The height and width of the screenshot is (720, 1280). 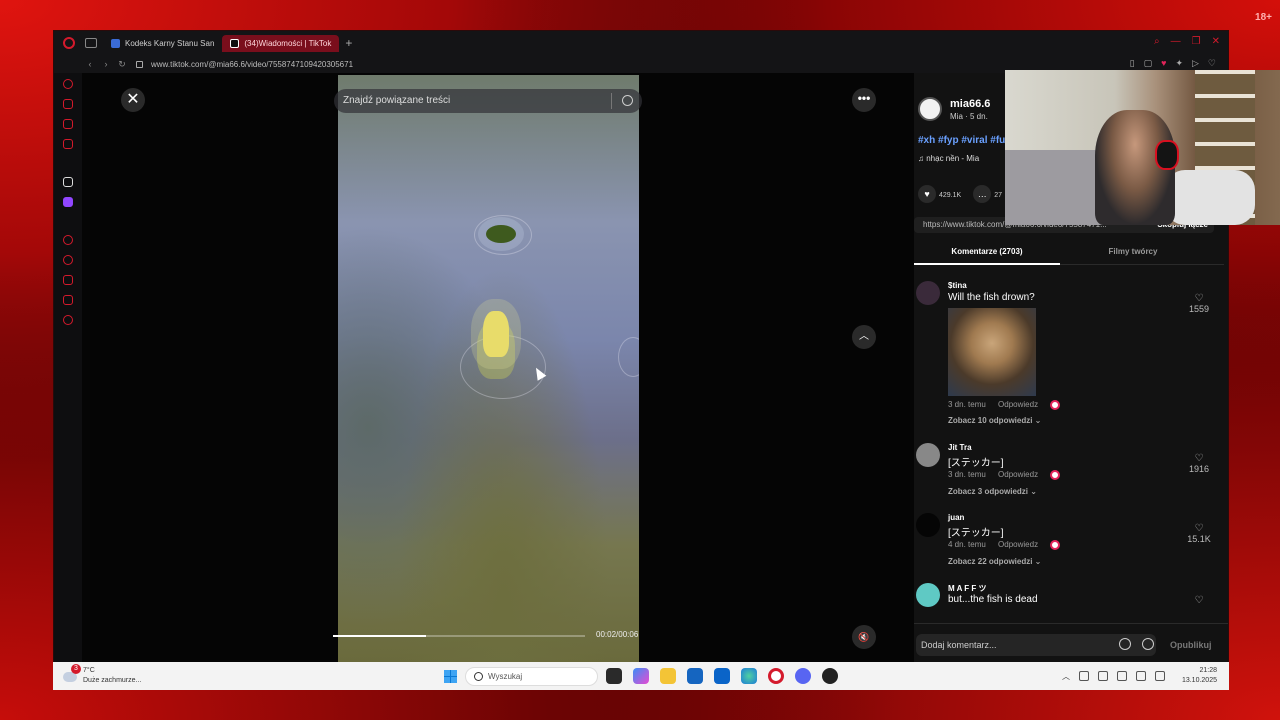 I want to click on tab-tiktok: (34)Wiadomości | TikTok, so click(x=281, y=43).